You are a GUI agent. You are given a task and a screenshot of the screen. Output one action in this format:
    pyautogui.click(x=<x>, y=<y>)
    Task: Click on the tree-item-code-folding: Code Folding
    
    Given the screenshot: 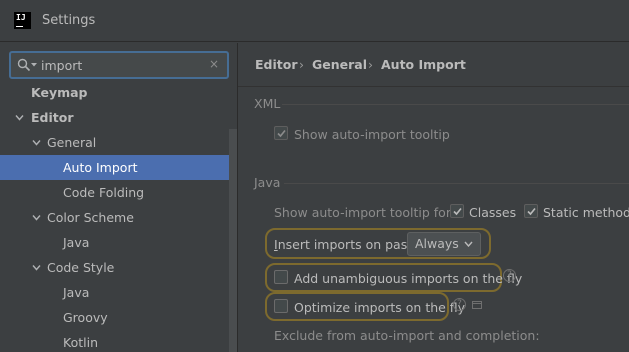 What is the action you would take?
    pyautogui.click(x=118, y=192)
    